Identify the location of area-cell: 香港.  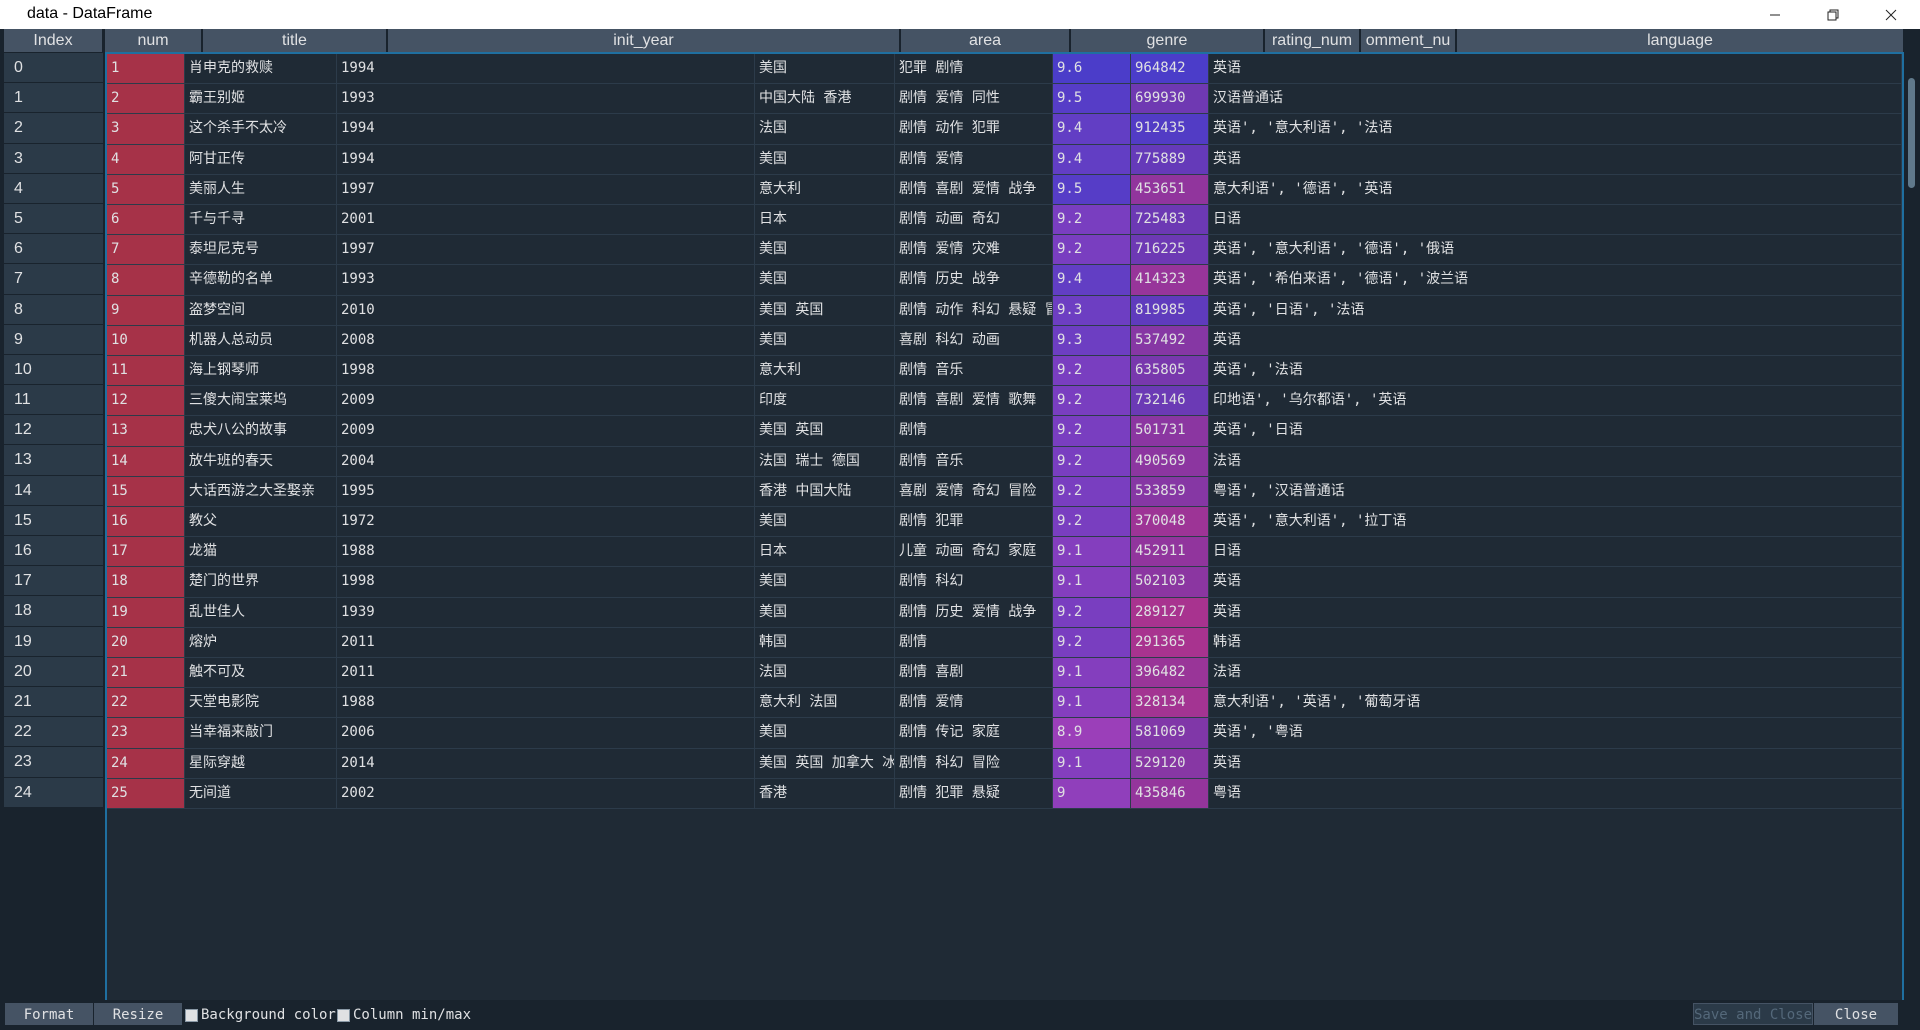
(825, 793).